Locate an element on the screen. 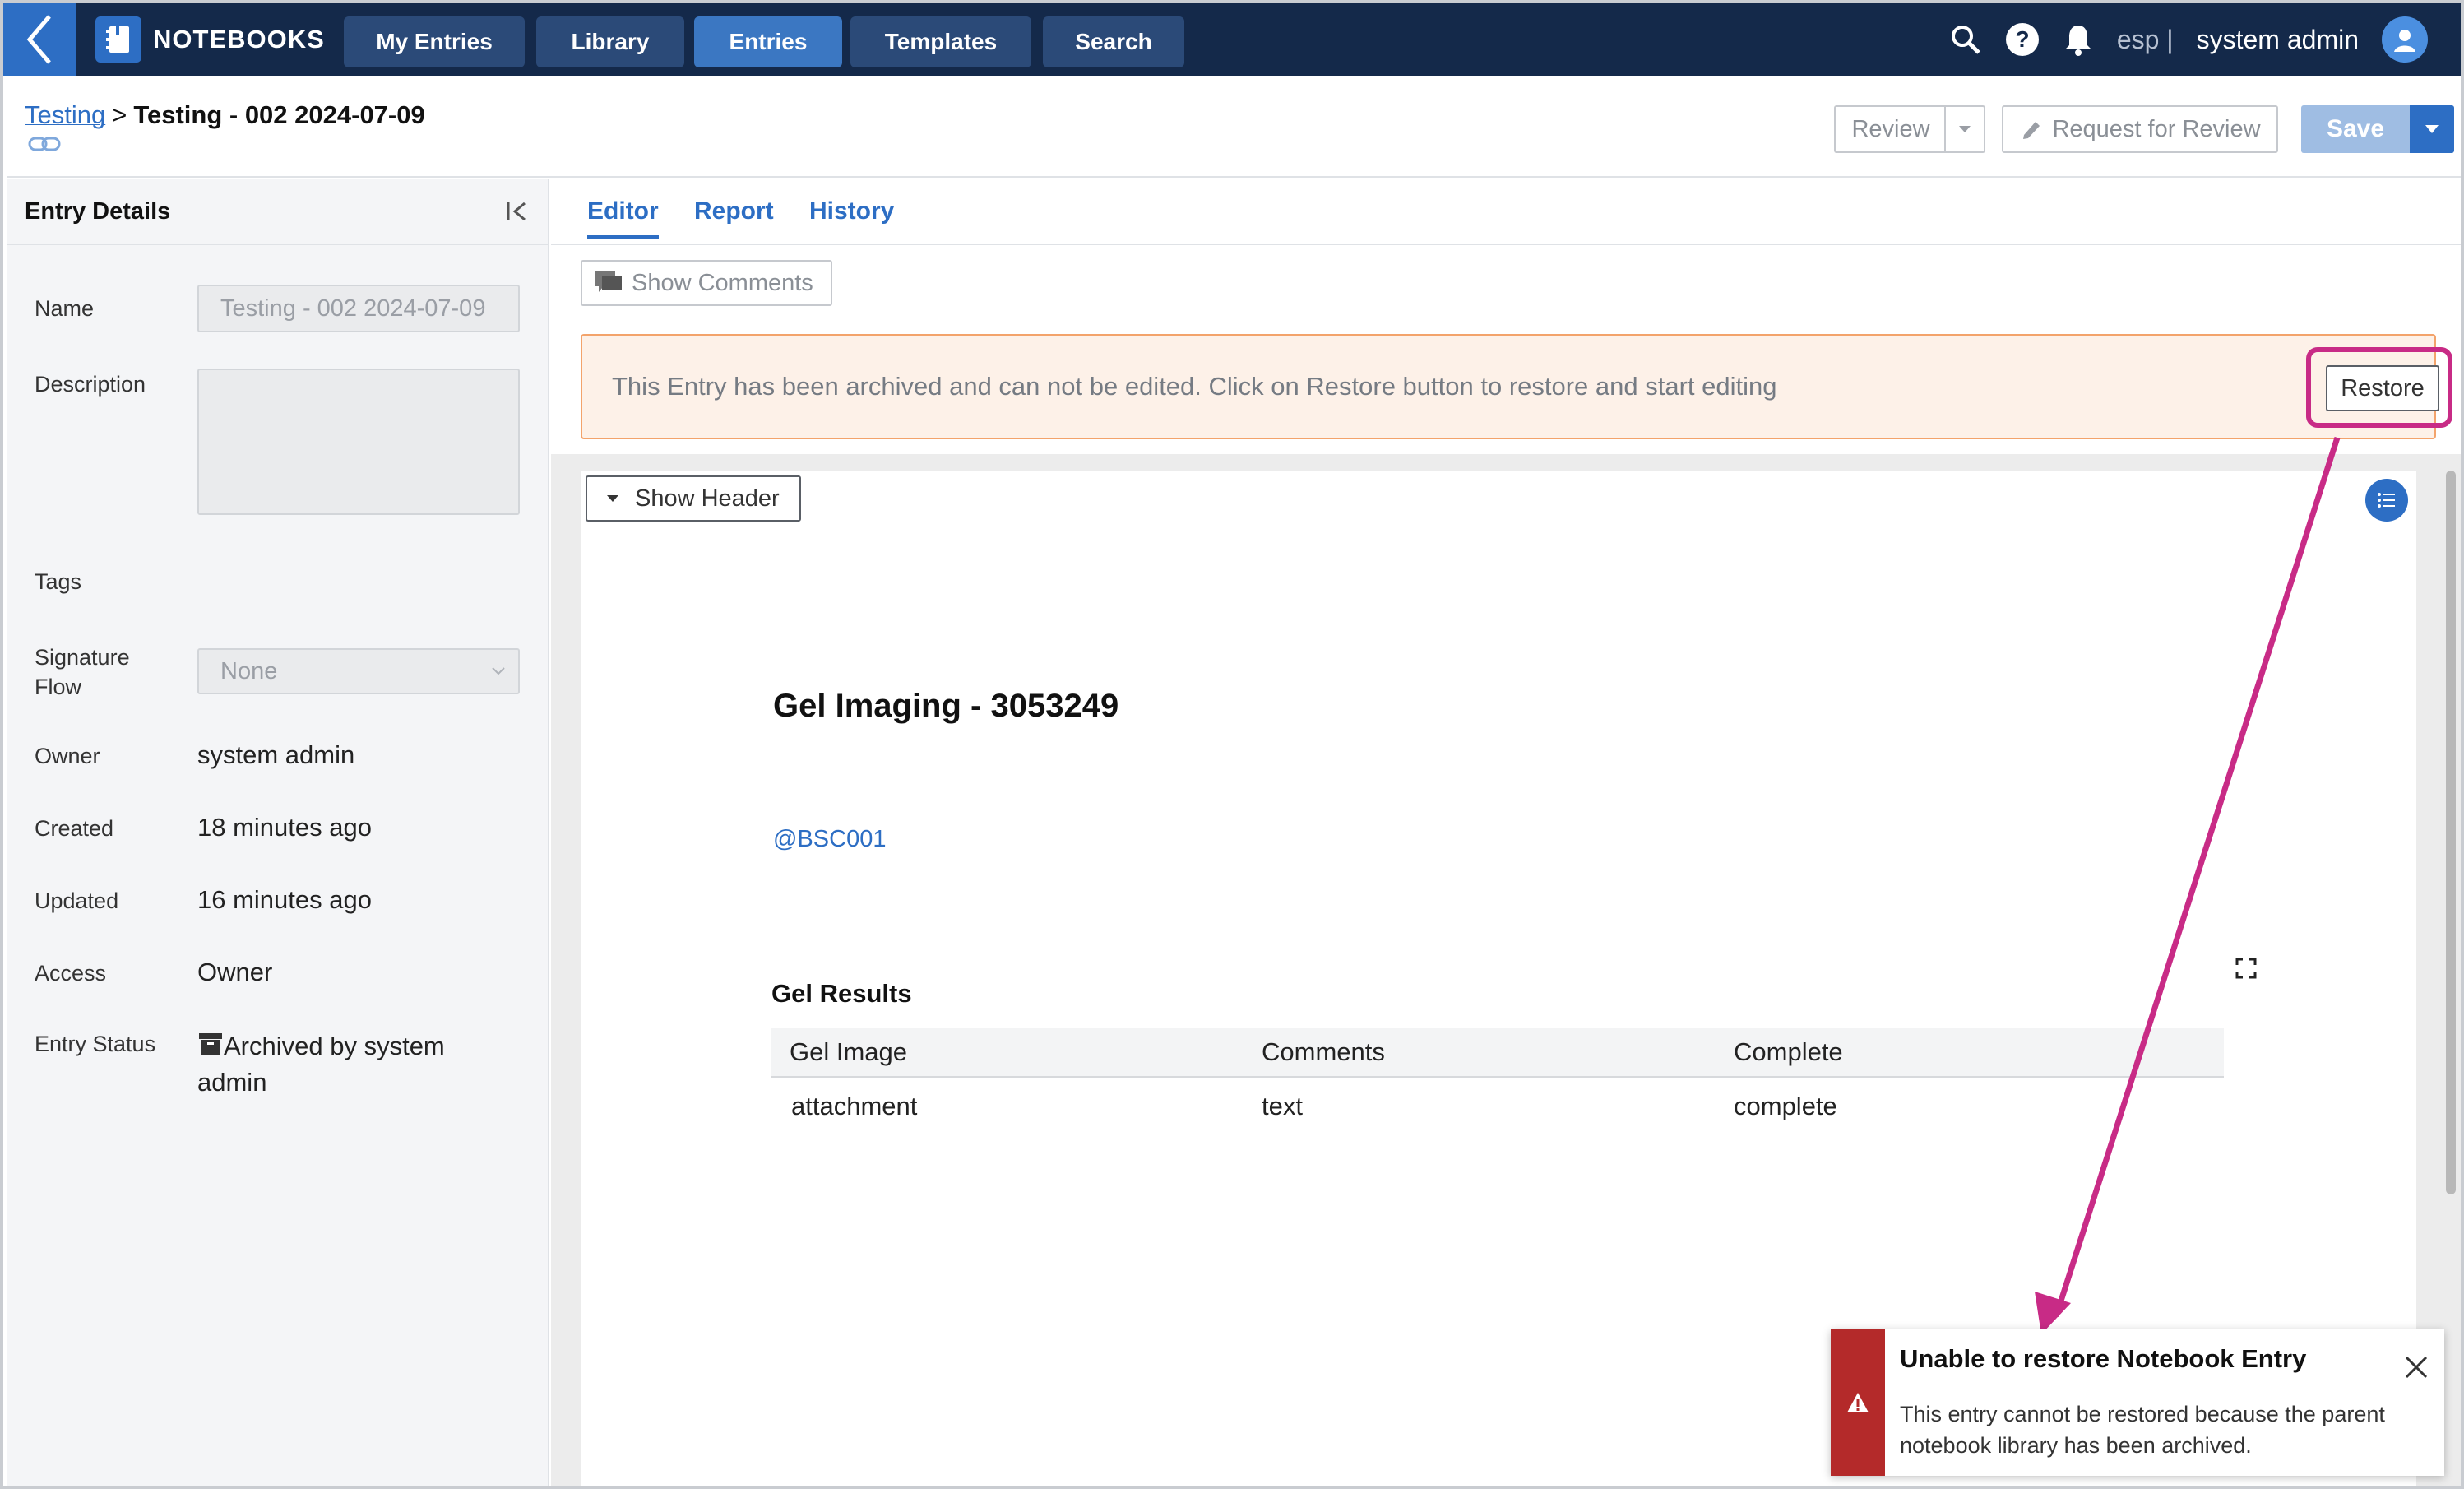 The image size is (2464, 1489). show-header-button: Show Header is located at coordinates (693, 498).